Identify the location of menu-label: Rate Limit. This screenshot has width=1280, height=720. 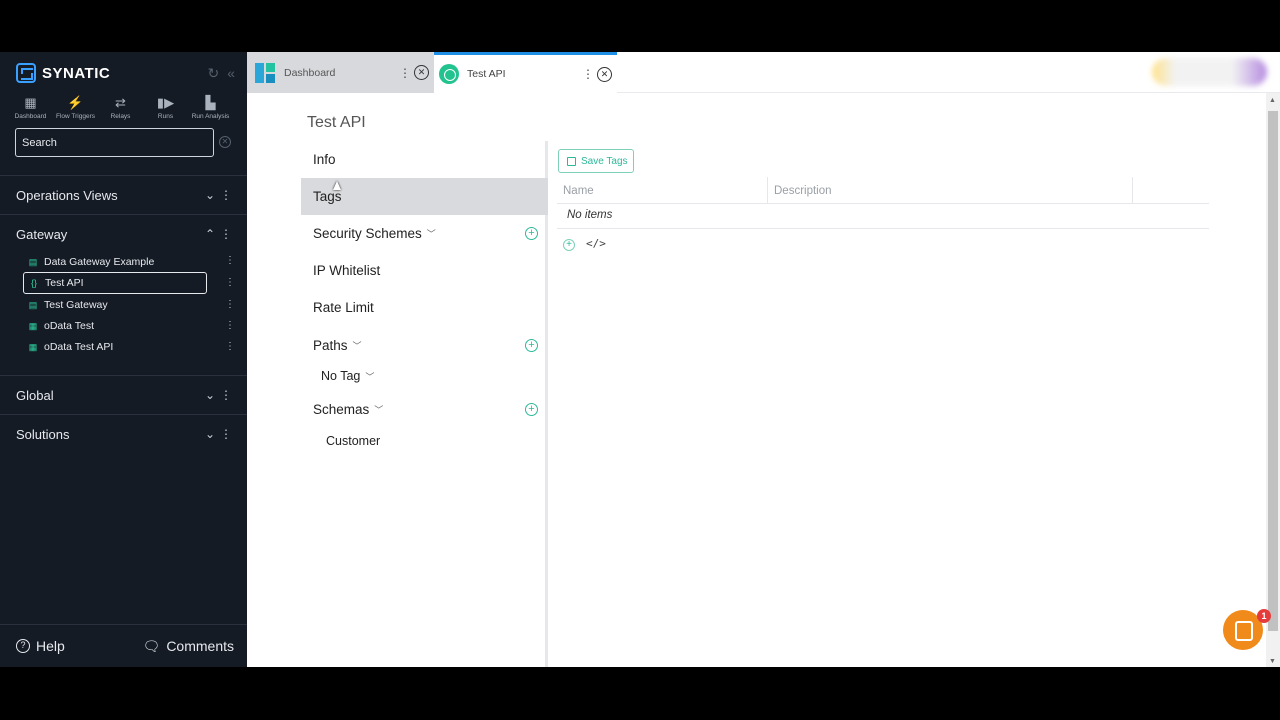
(343, 307).